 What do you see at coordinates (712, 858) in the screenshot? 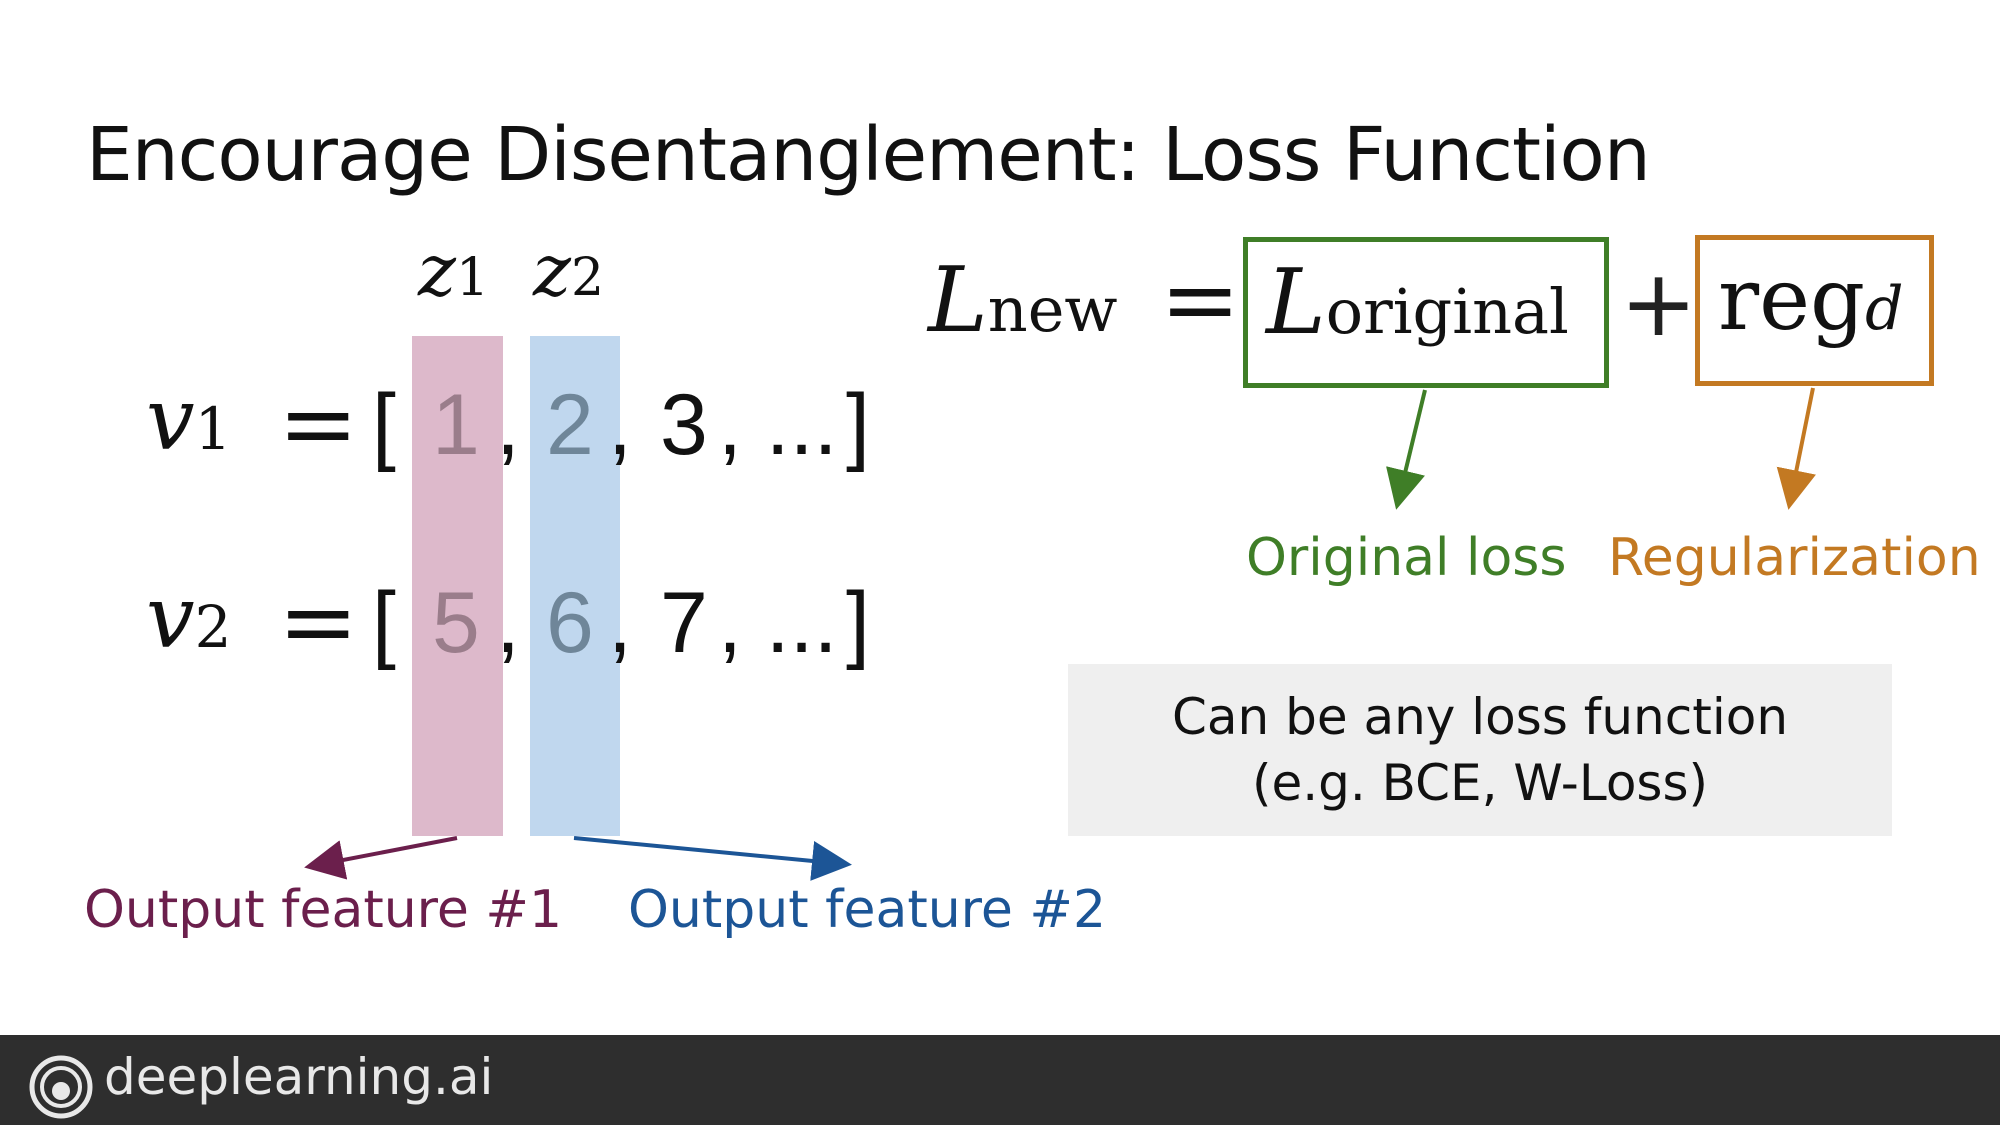
I see `output-feature-2-arrow` at bounding box center [712, 858].